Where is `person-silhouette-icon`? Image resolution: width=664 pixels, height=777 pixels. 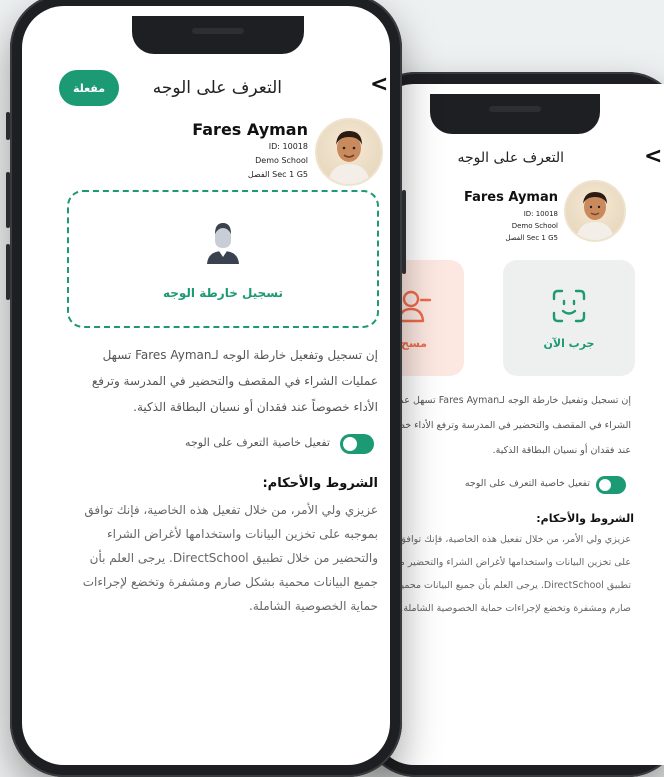 person-silhouette-icon is located at coordinates (223, 243).